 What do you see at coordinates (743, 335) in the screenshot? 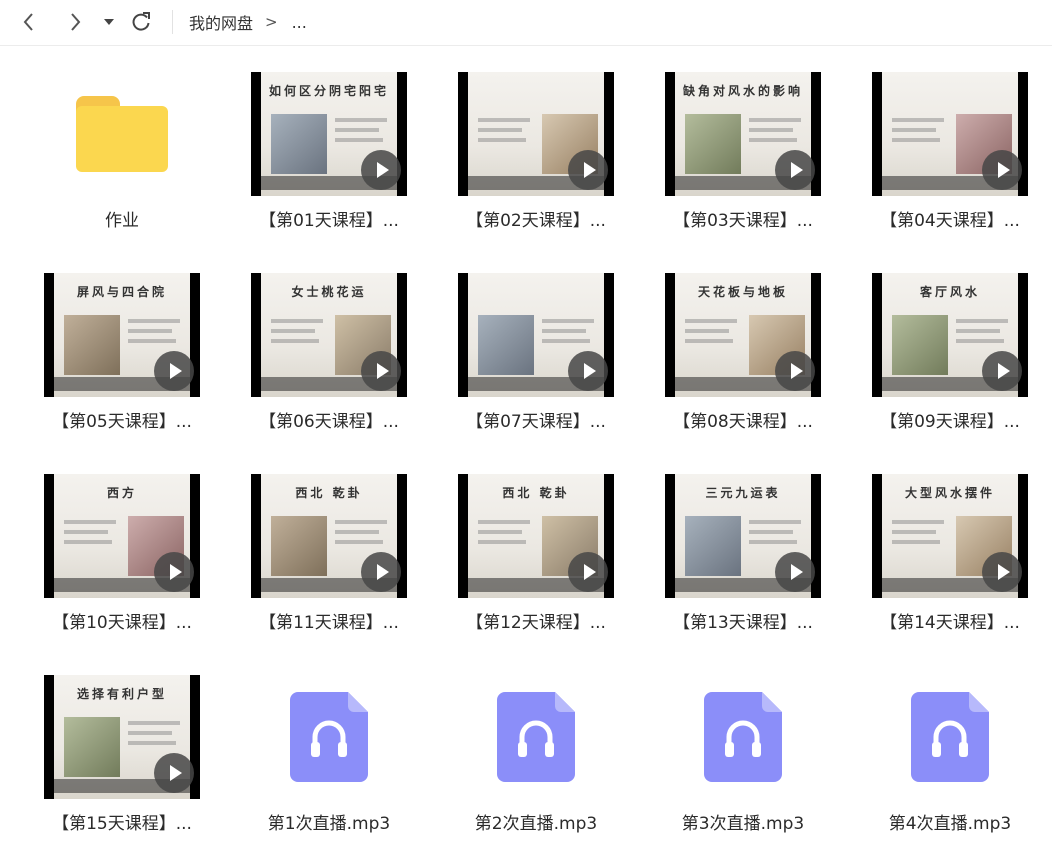
I see `video-thumbnail: 天花板与地板` at bounding box center [743, 335].